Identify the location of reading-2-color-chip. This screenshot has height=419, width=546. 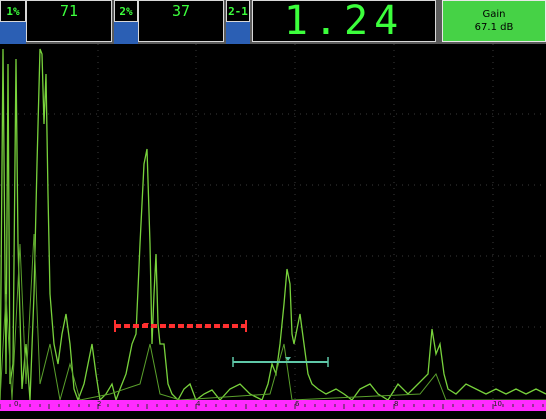
(126, 33).